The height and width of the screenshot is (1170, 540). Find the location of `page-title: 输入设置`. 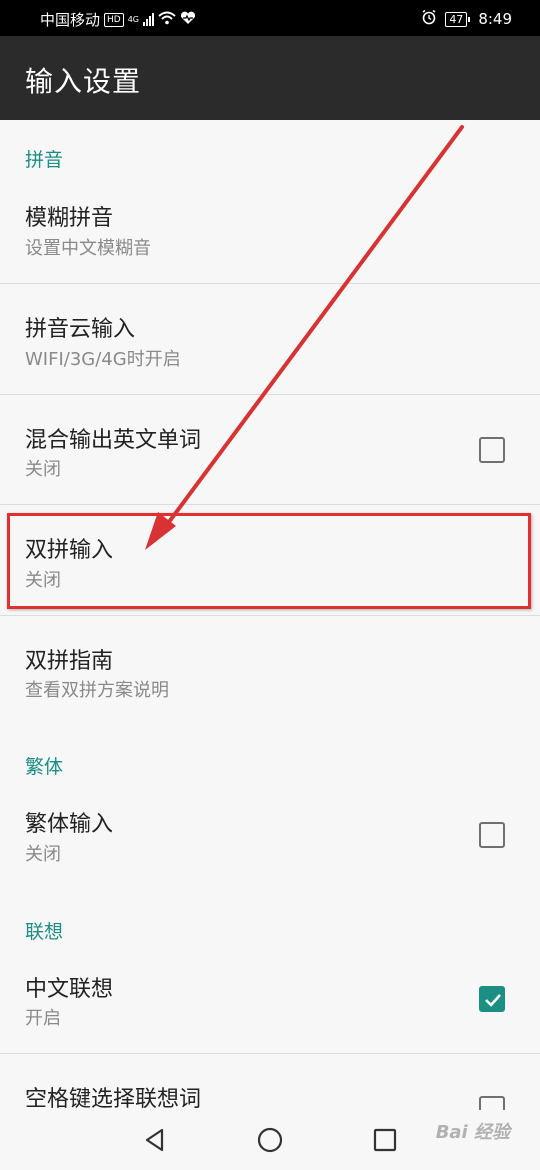

page-title: 输入设置 is located at coordinates (83, 81).